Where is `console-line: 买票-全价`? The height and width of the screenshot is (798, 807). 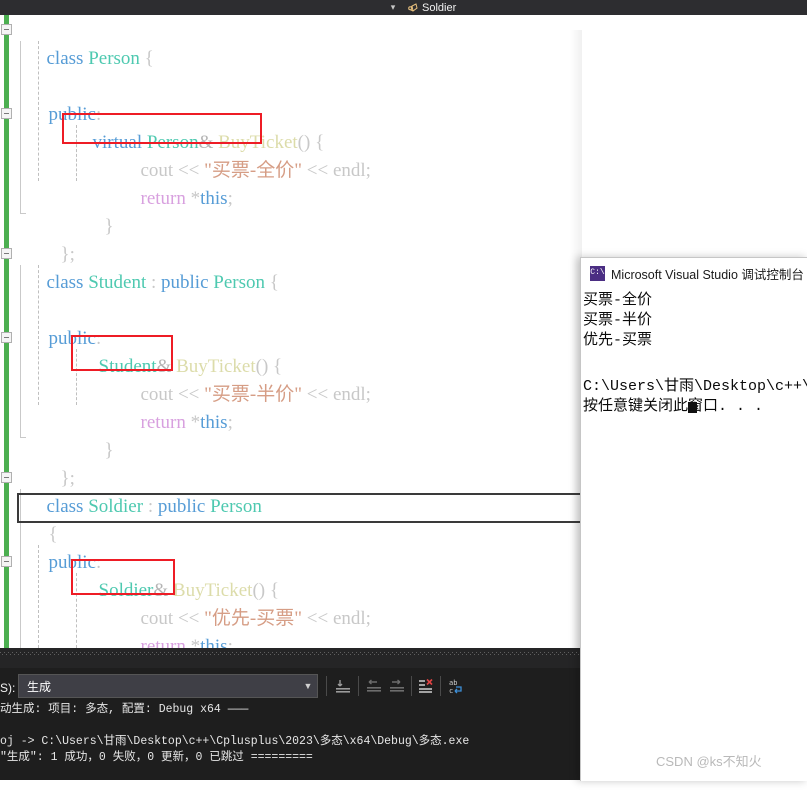
console-line: 买票-全价 is located at coordinates (618, 300).